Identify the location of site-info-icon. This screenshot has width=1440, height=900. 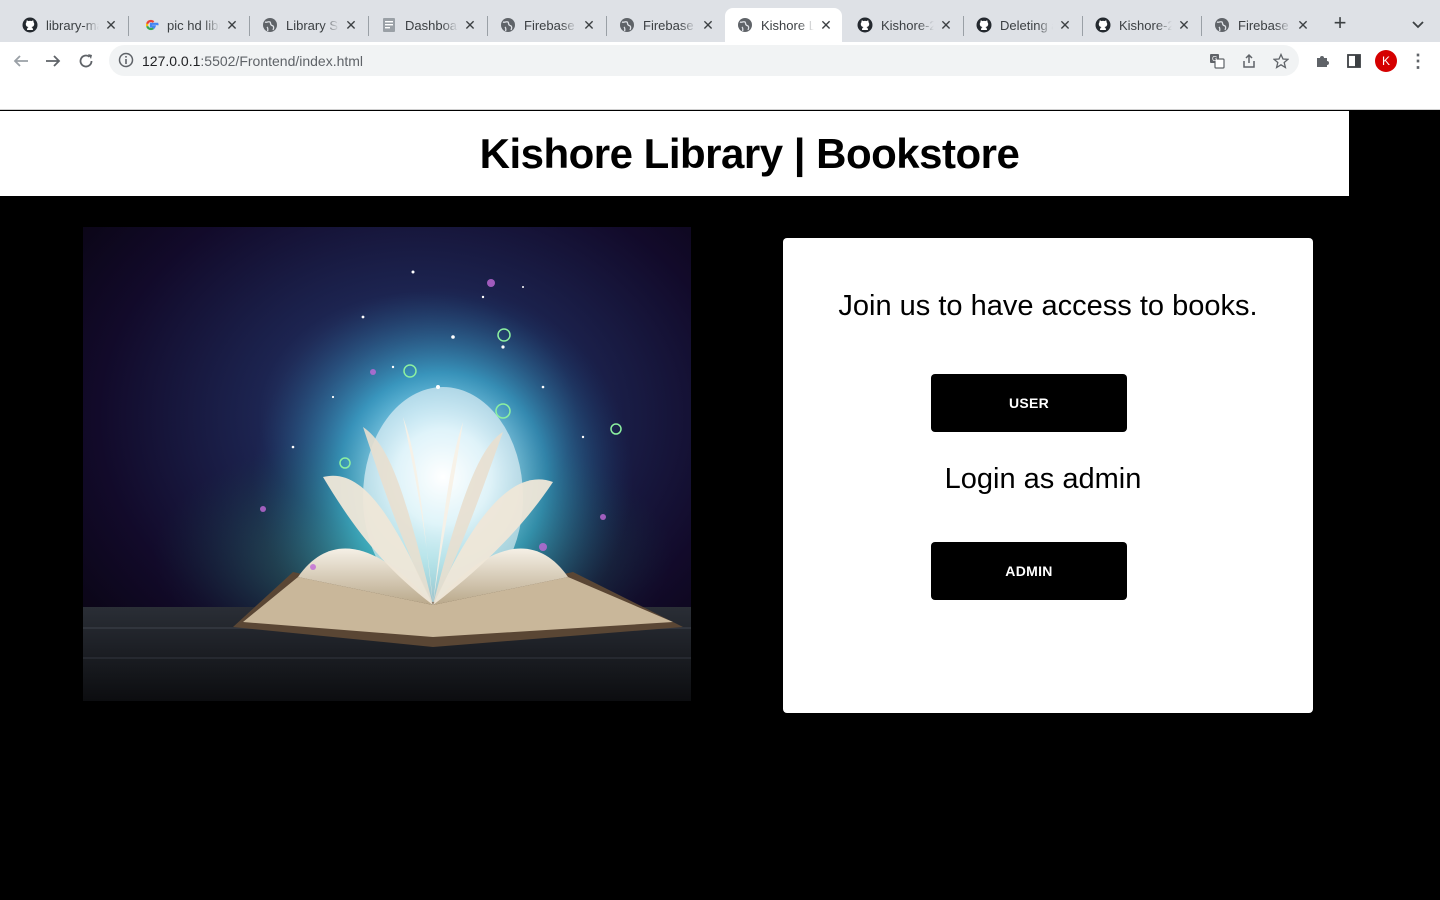
(126, 60).